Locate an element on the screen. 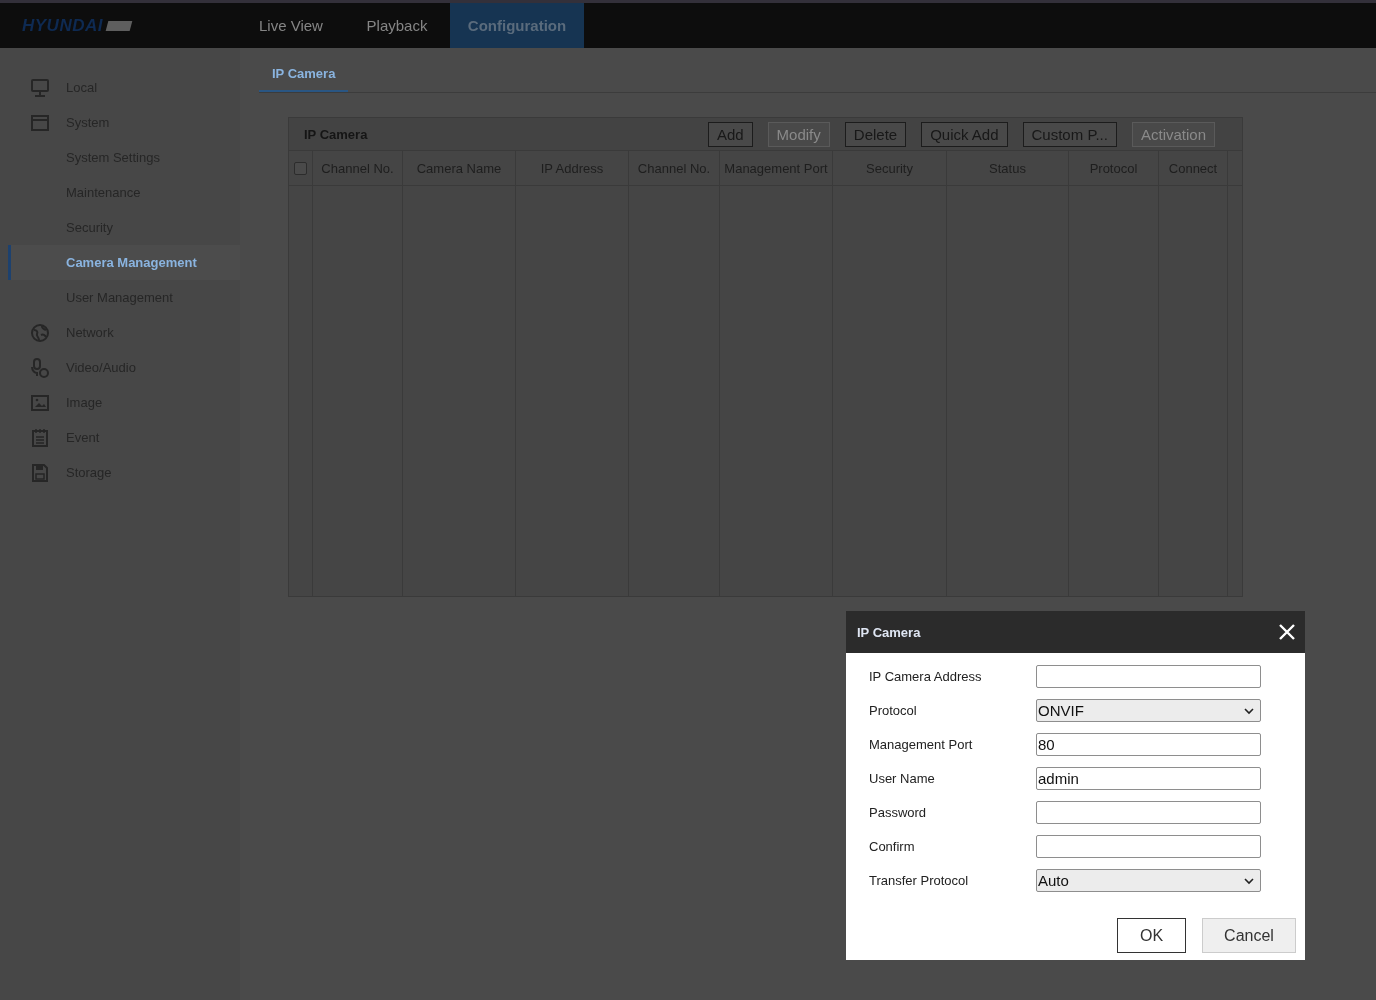  monitor-icon is located at coordinates (40, 87).